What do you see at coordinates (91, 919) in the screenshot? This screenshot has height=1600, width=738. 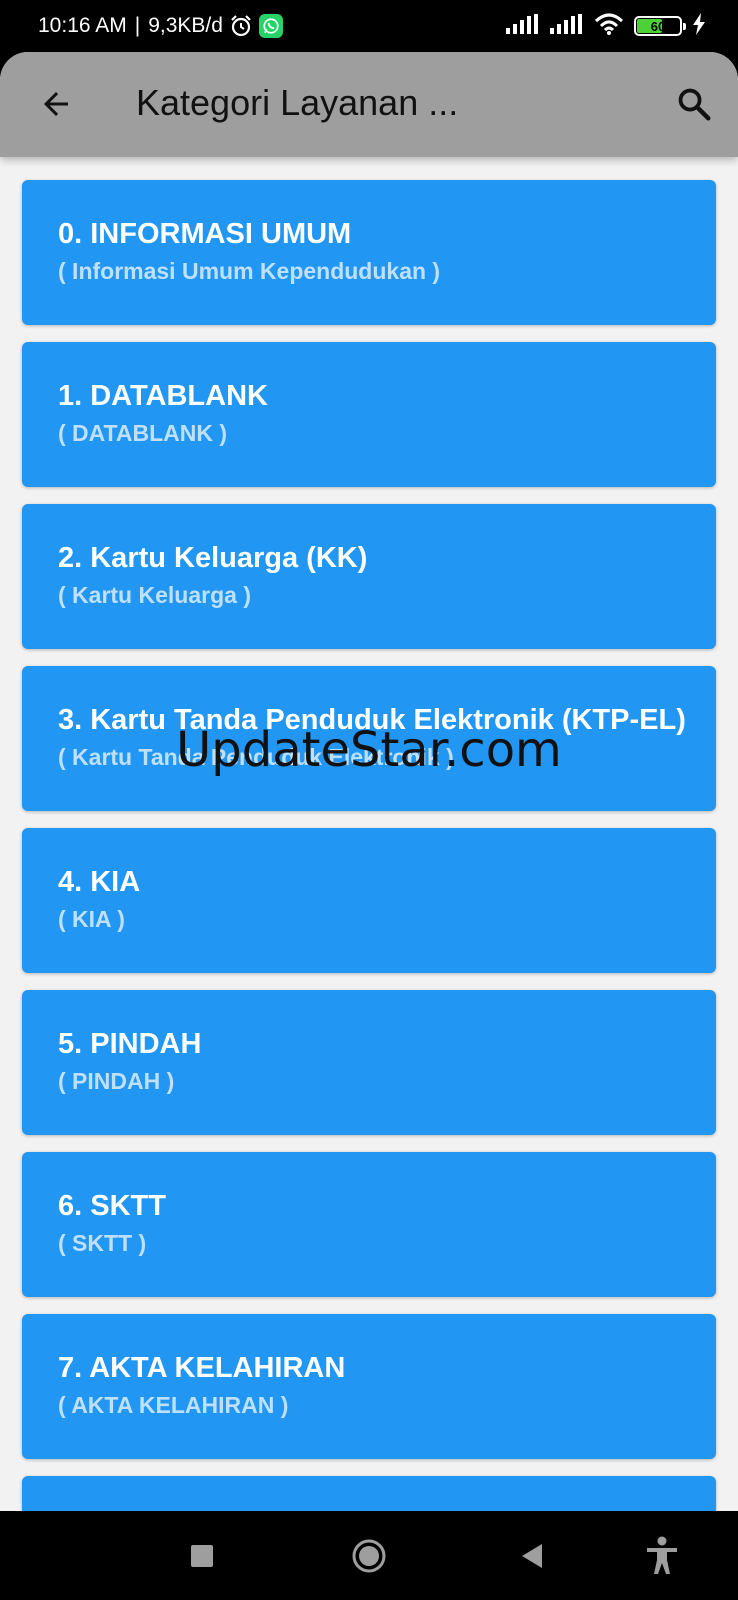 I see `category-subtitle: ( KIA )` at bounding box center [91, 919].